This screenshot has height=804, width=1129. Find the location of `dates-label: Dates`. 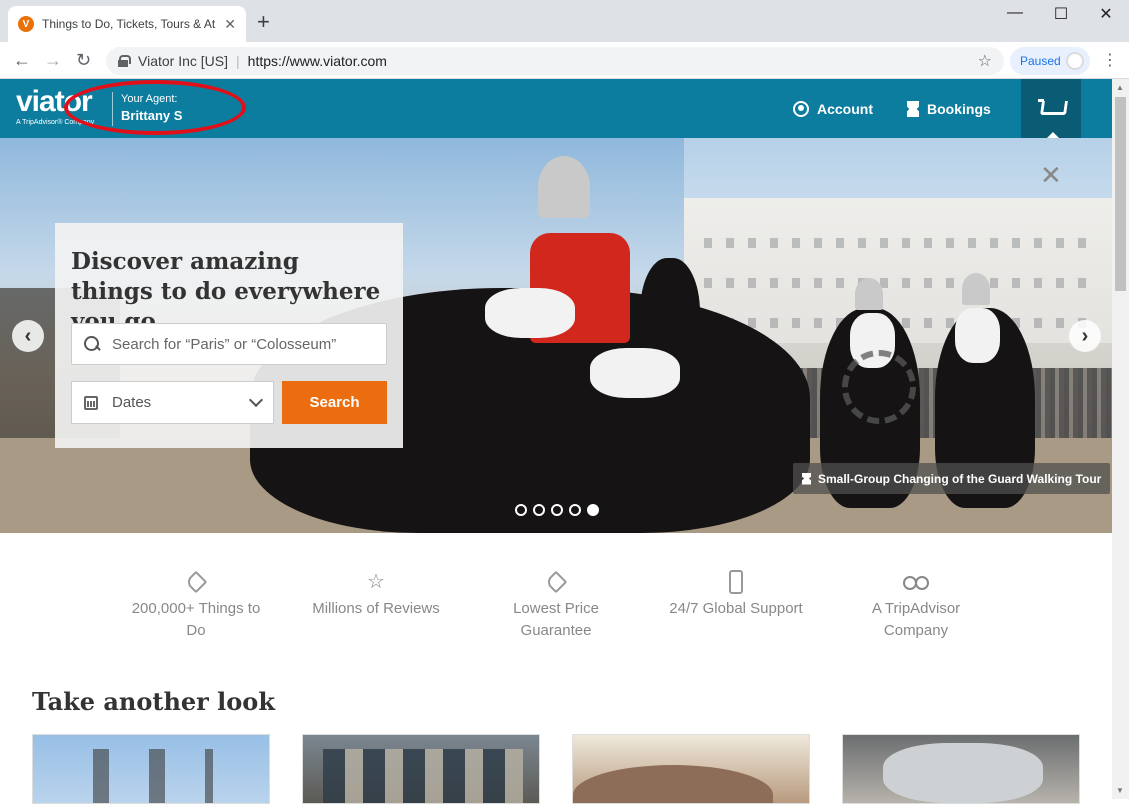

dates-label: Dates is located at coordinates (132, 402).